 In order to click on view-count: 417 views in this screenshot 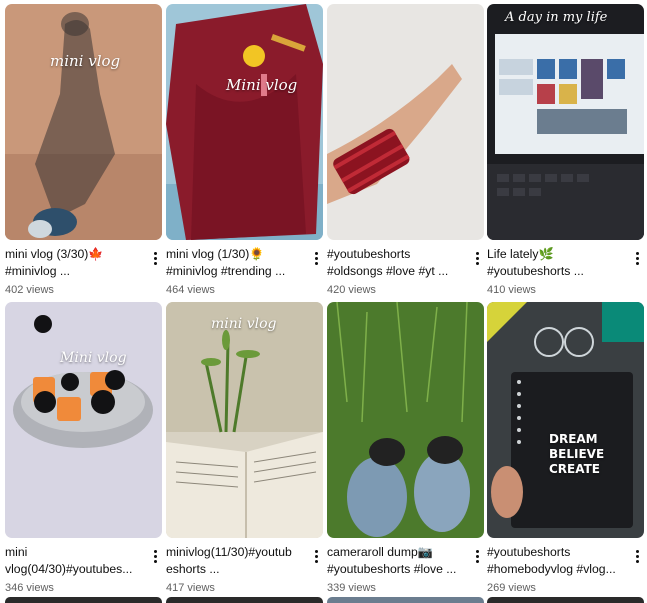, I will do `click(190, 588)`.